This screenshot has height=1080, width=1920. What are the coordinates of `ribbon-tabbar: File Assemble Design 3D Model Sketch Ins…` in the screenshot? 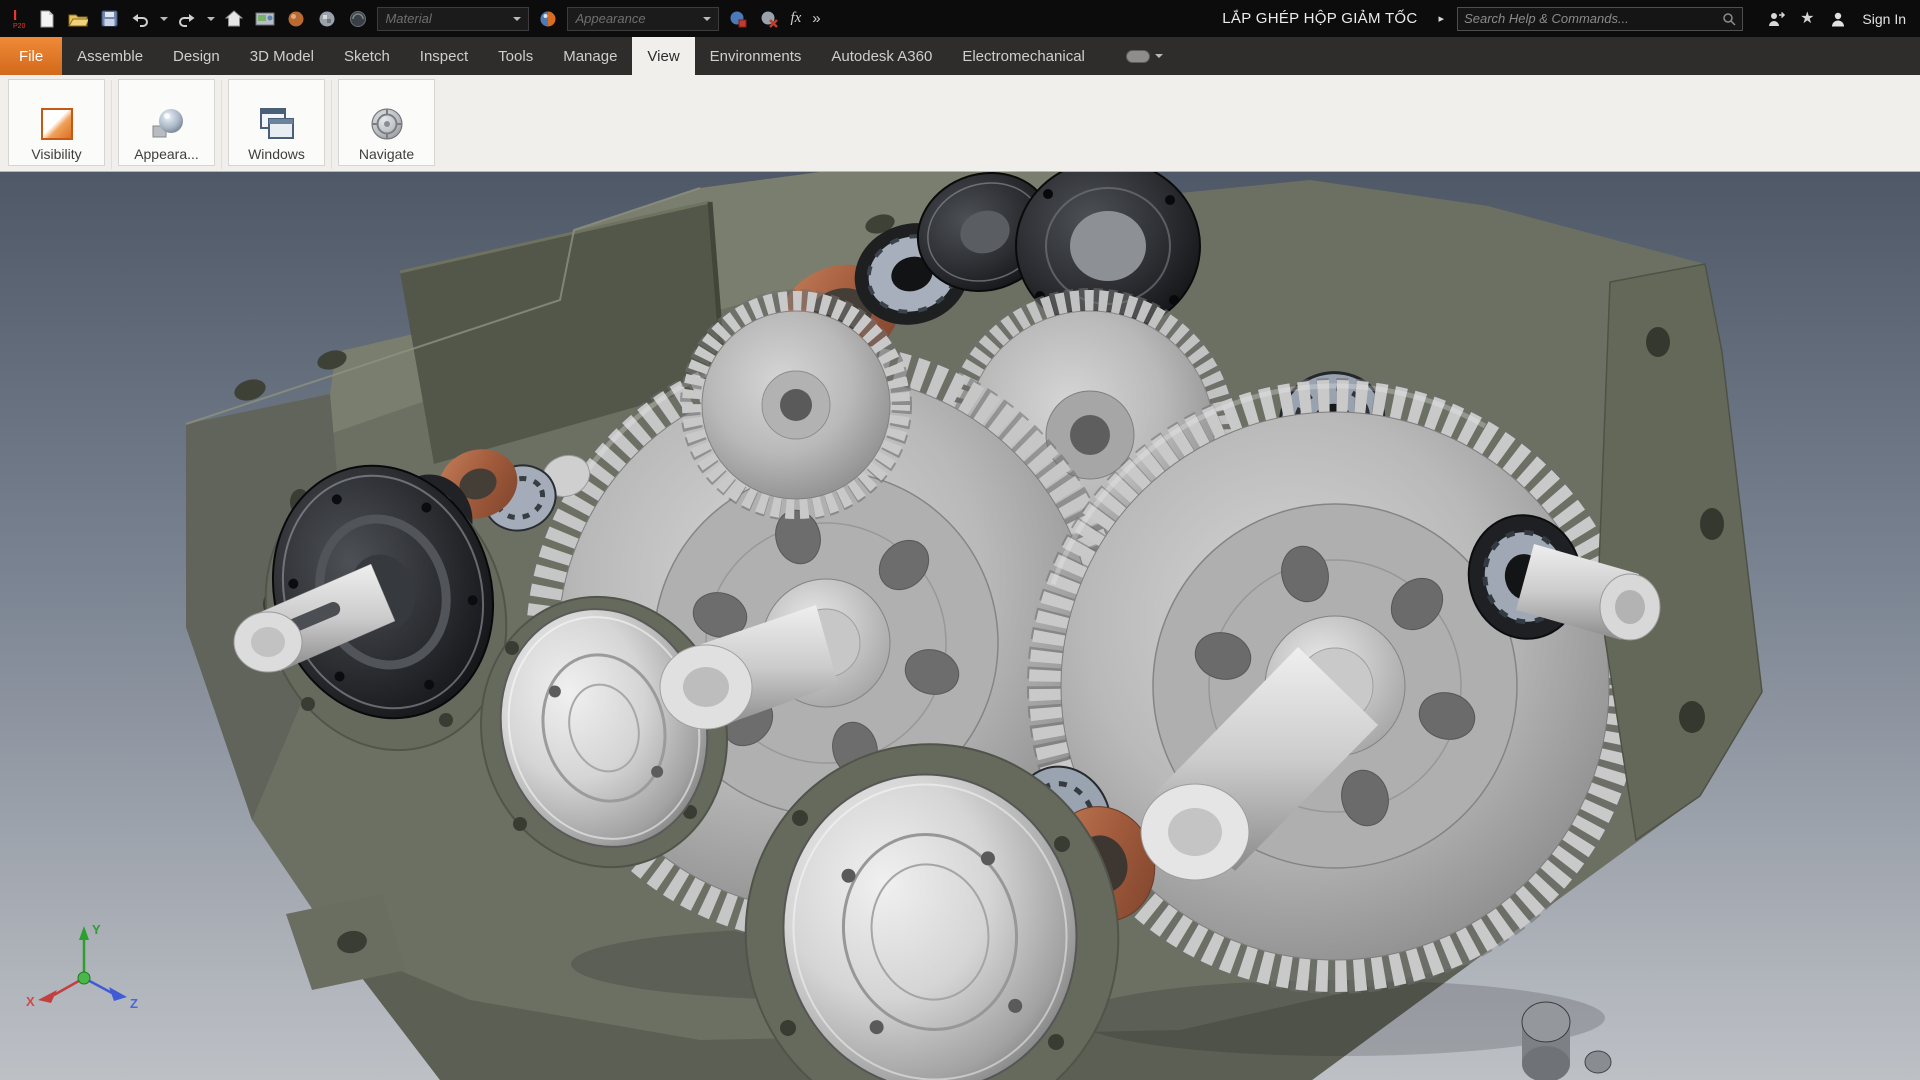 It's located at (960, 56).